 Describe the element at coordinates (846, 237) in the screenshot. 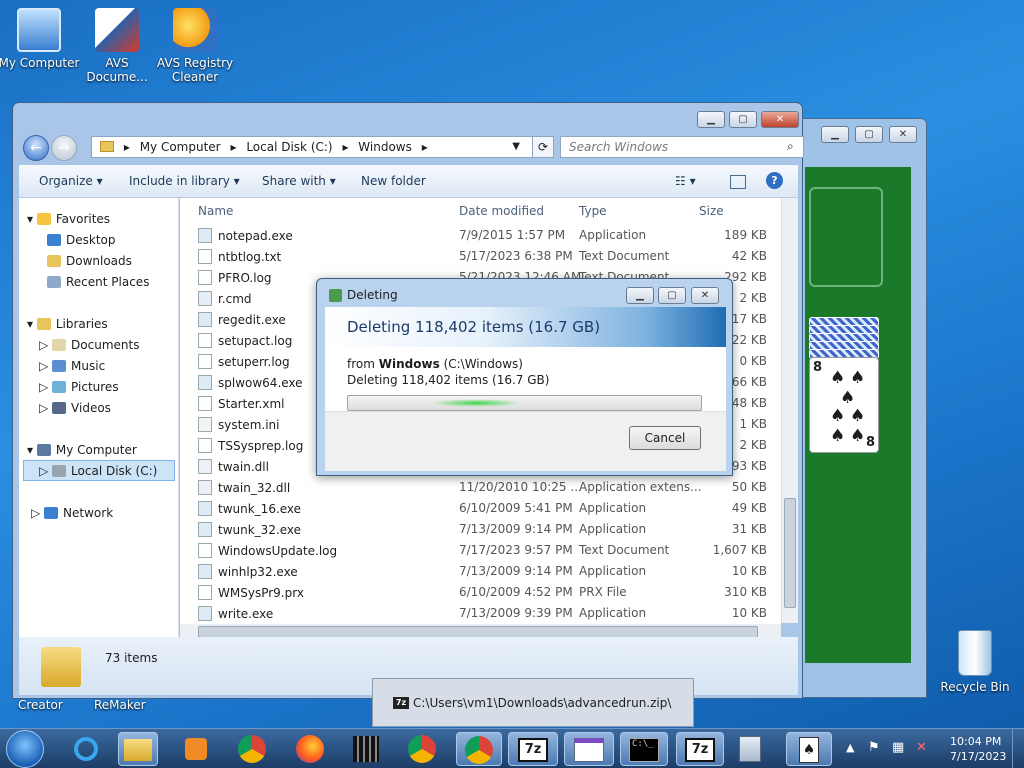

I see `foundation-slot` at that location.